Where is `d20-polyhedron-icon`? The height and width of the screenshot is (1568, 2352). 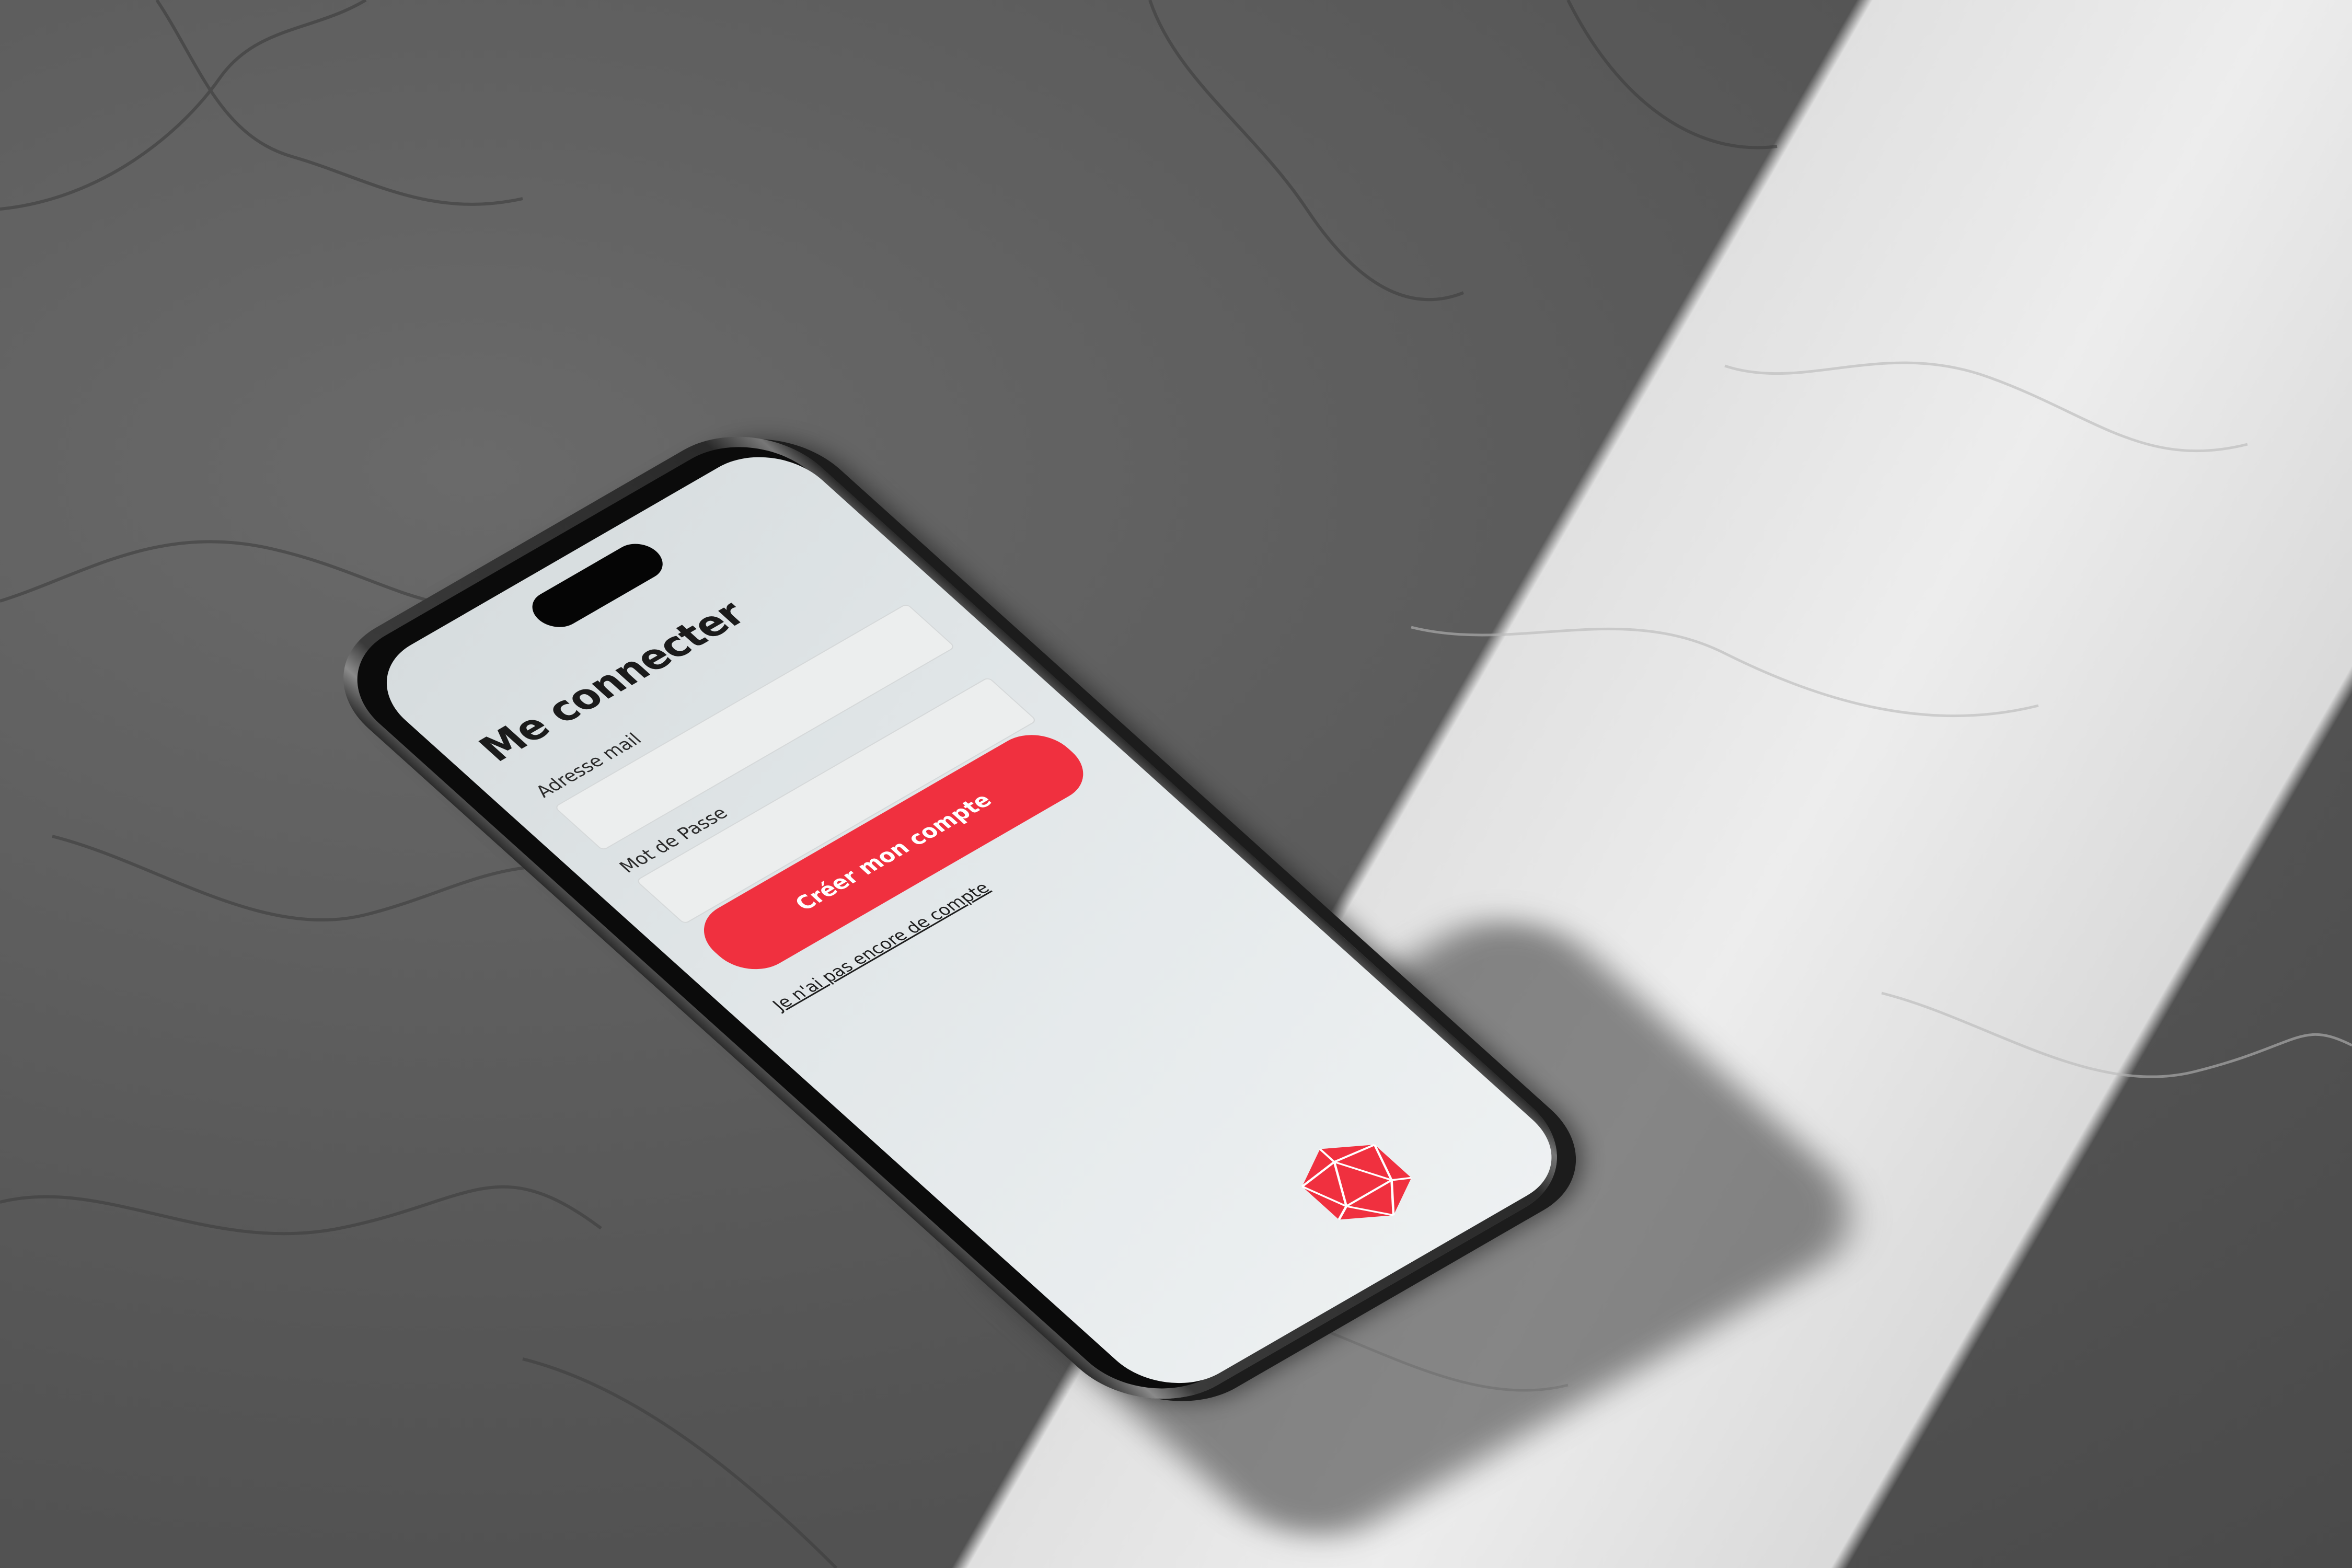 d20-polyhedron-icon is located at coordinates (1356, 1182).